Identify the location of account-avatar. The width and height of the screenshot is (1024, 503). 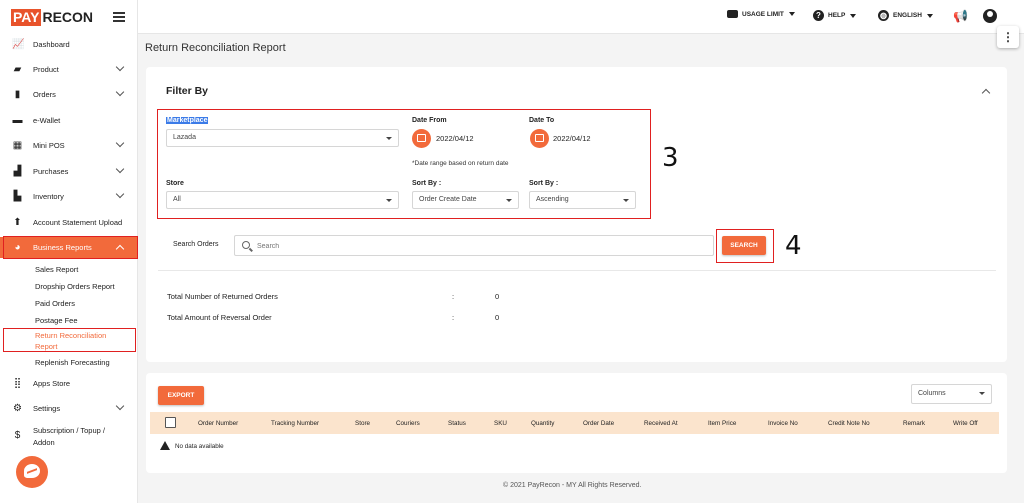
(990, 16).